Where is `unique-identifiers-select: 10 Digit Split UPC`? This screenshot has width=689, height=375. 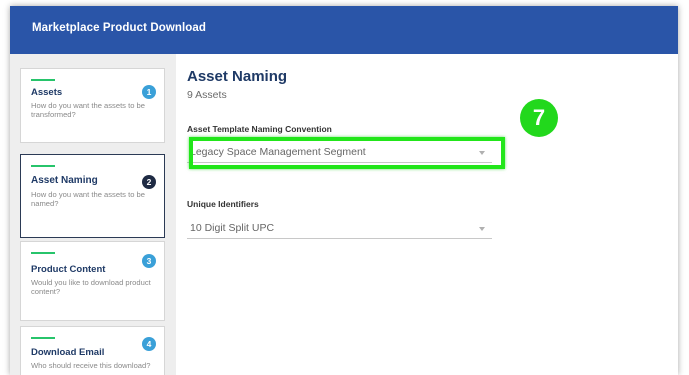
unique-identifiers-select: 10 Digit Split UPC is located at coordinates (339, 229).